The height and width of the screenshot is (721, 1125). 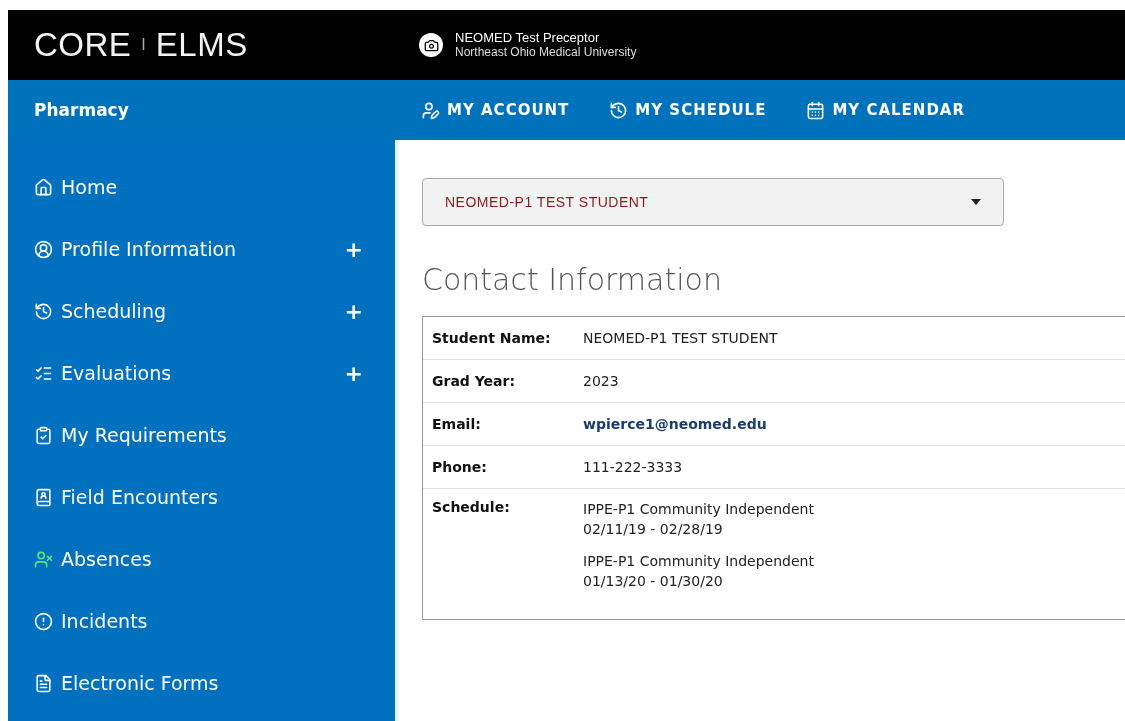 I want to click on section-title: Pharmacy, so click(x=81, y=110).